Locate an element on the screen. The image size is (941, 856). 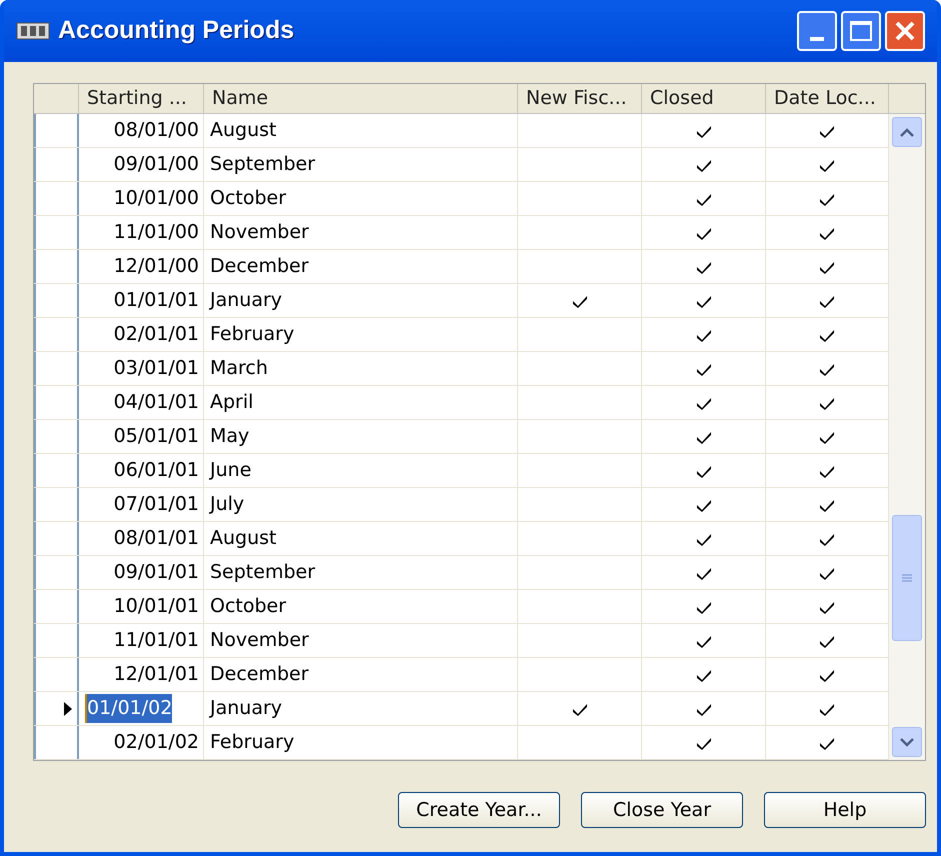
table-cell-text: 10/01/01 is located at coordinates (156, 607).